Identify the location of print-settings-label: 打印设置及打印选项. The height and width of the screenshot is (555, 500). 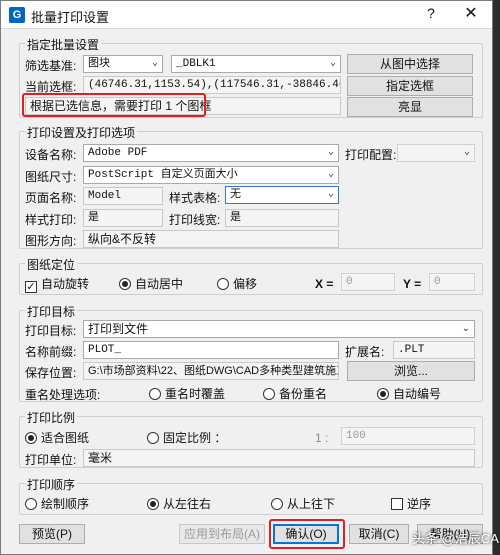
(81, 132).